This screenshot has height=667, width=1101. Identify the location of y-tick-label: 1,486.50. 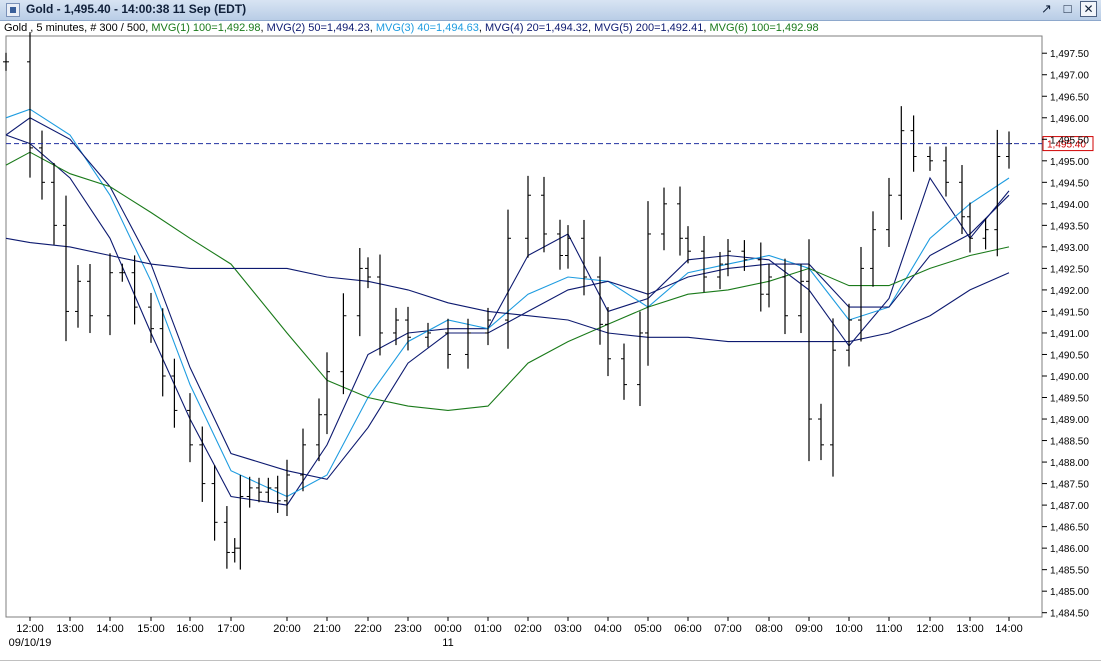
(1069, 528).